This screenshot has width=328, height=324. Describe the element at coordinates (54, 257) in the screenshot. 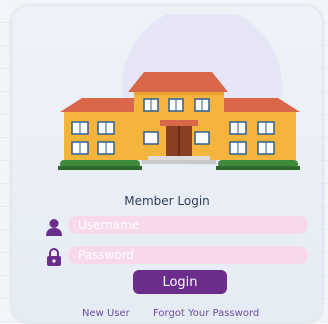

I see `lock-icon` at that location.